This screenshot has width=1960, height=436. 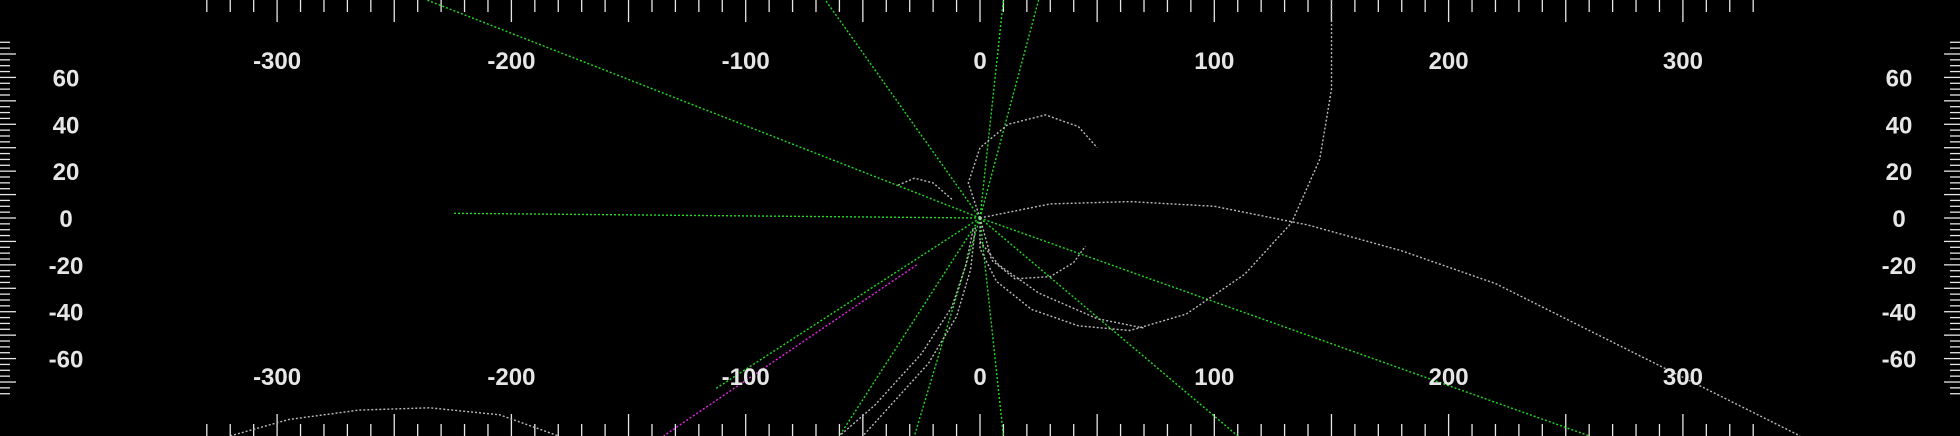 What do you see at coordinates (1899, 78) in the screenshot?
I see `y-tick-label-right: 60` at bounding box center [1899, 78].